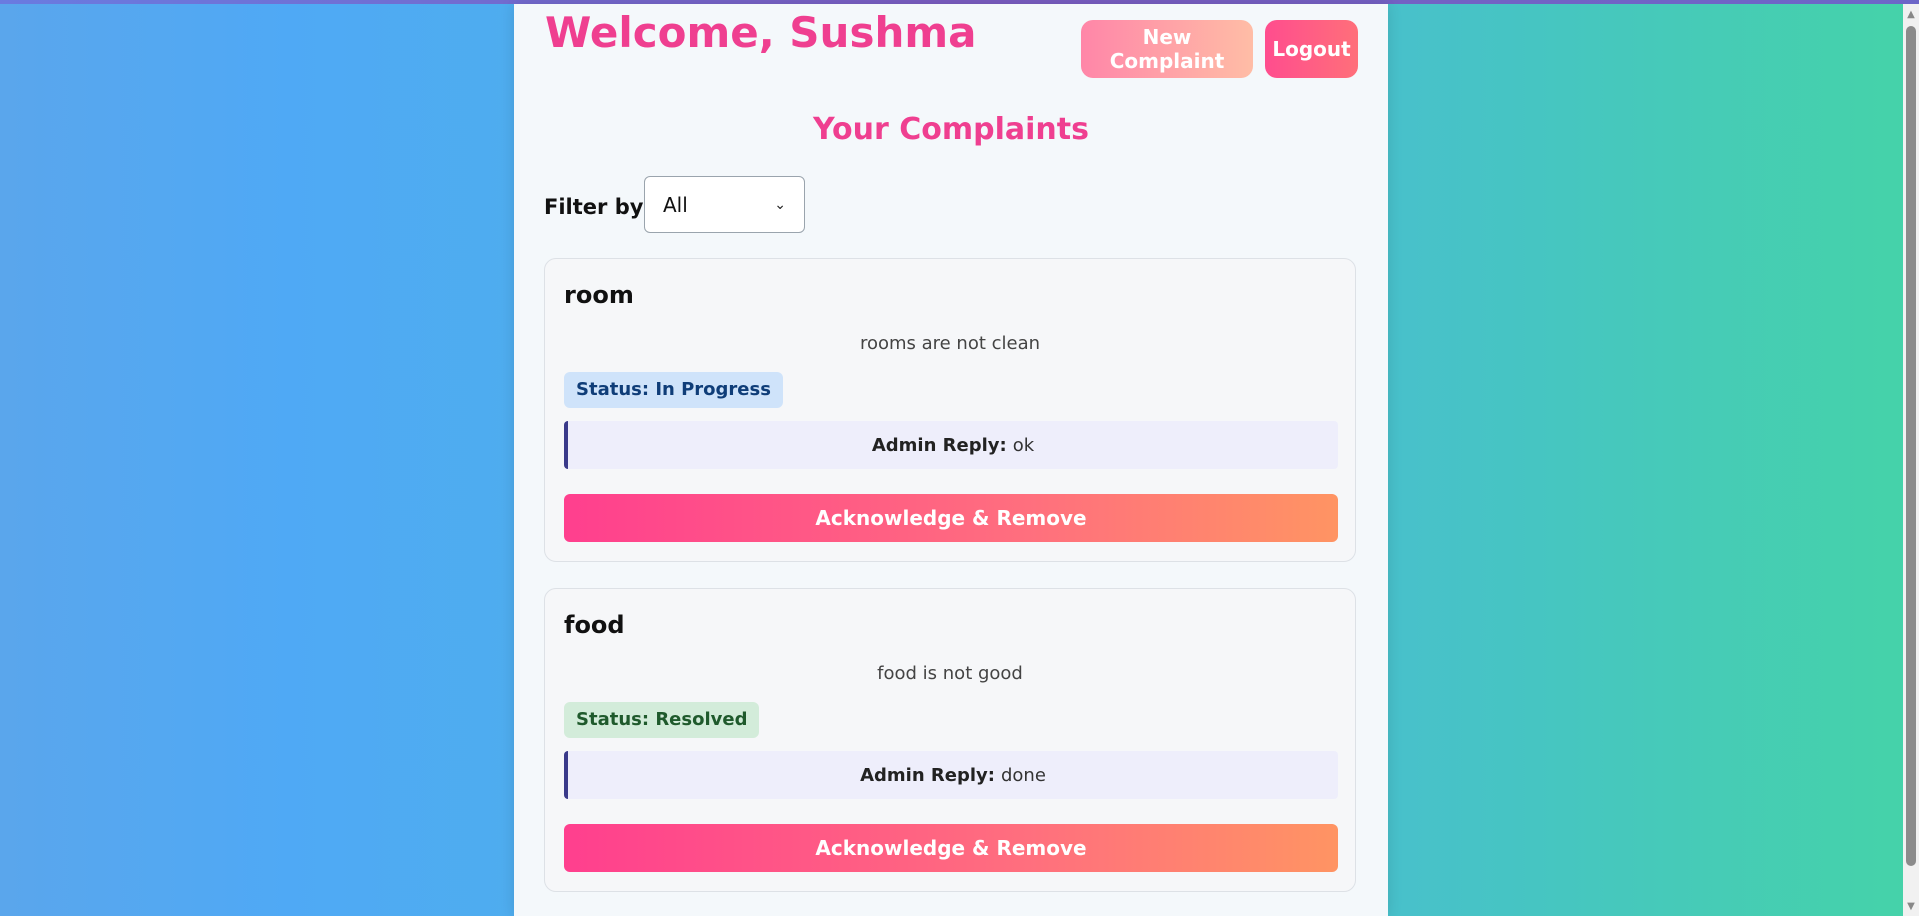 The image size is (1919, 916). Describe the element at coordinates (675, 204) in the screenshot. I see `filter-selected-value: All` at that location.